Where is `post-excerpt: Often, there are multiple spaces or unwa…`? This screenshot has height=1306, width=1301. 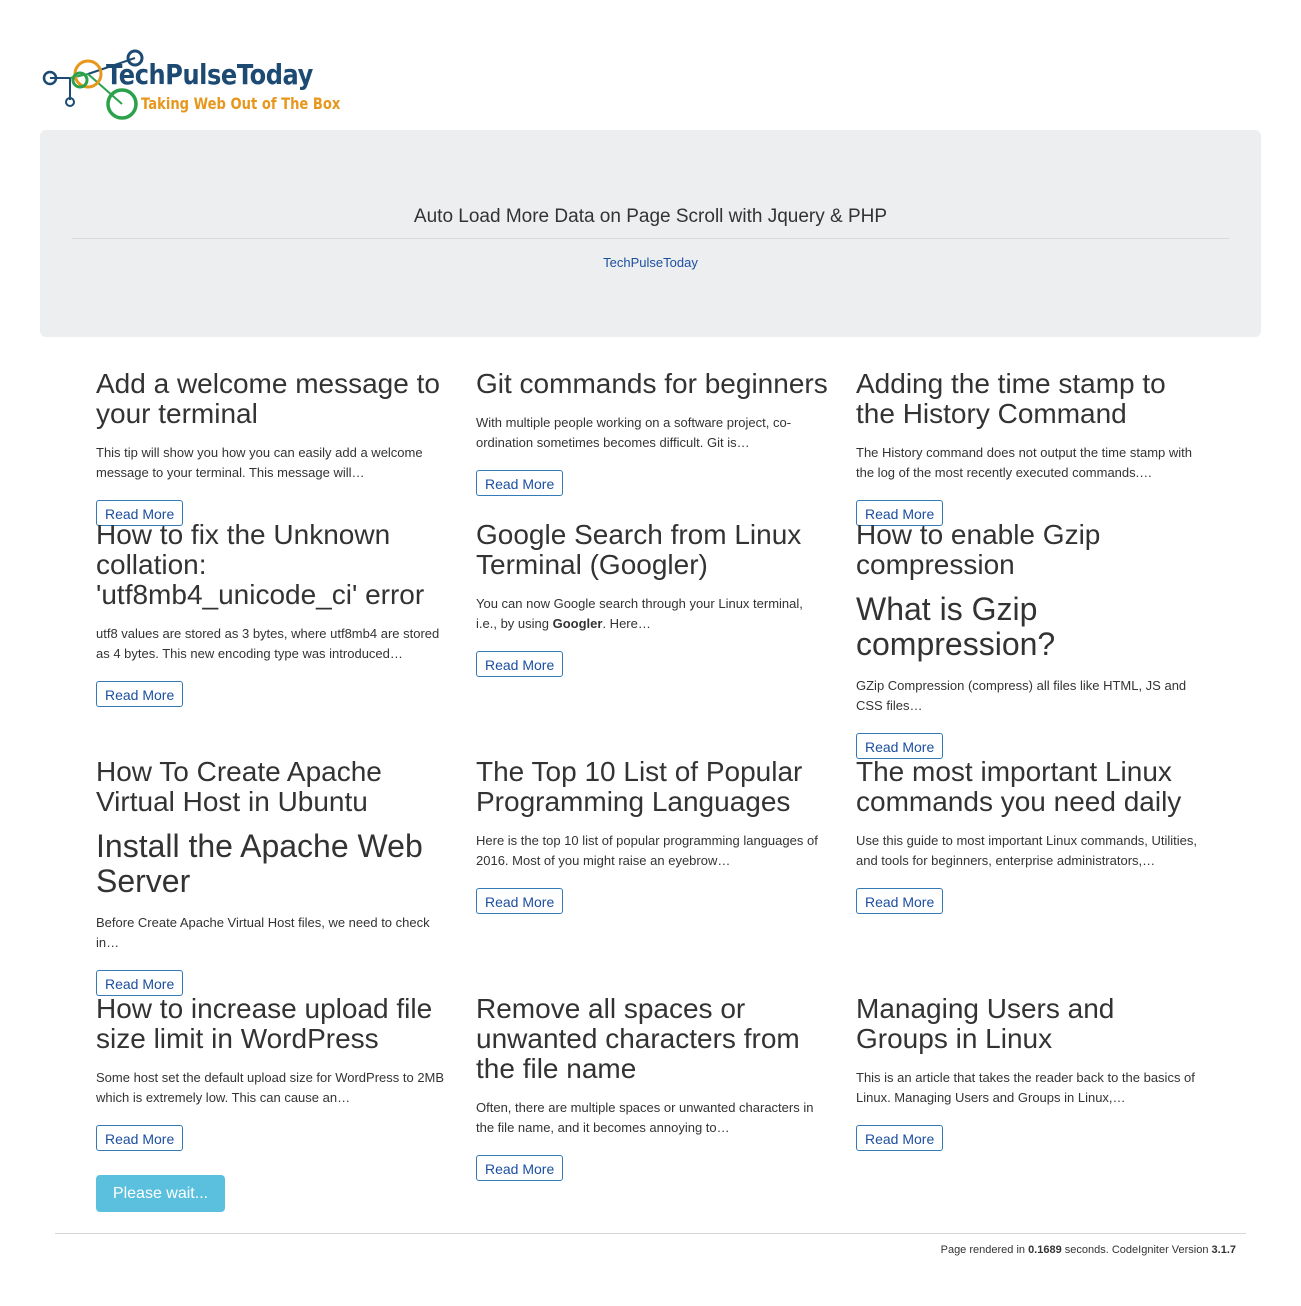
post-excerpt: Often, there are multiple spaces or unwa… is located at coordinates (645, 1117).